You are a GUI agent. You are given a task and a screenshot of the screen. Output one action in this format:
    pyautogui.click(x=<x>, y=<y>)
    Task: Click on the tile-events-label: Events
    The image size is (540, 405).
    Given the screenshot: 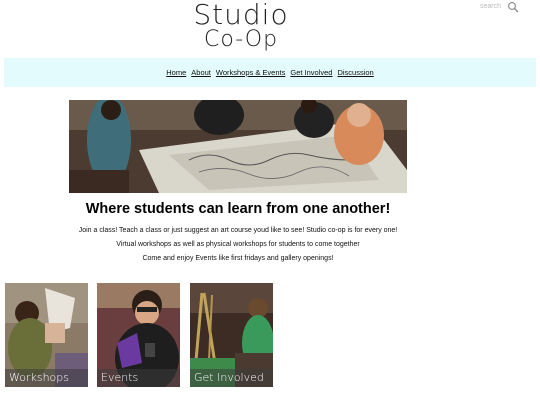 What is the action you would take?
    pyautogui.click(x=138, y=378)
    